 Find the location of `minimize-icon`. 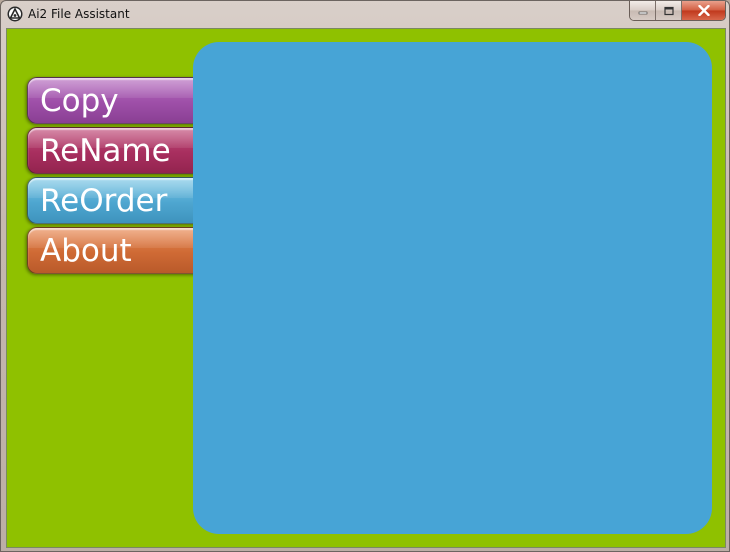

minimize-icon is located at coordinates (643, 10).